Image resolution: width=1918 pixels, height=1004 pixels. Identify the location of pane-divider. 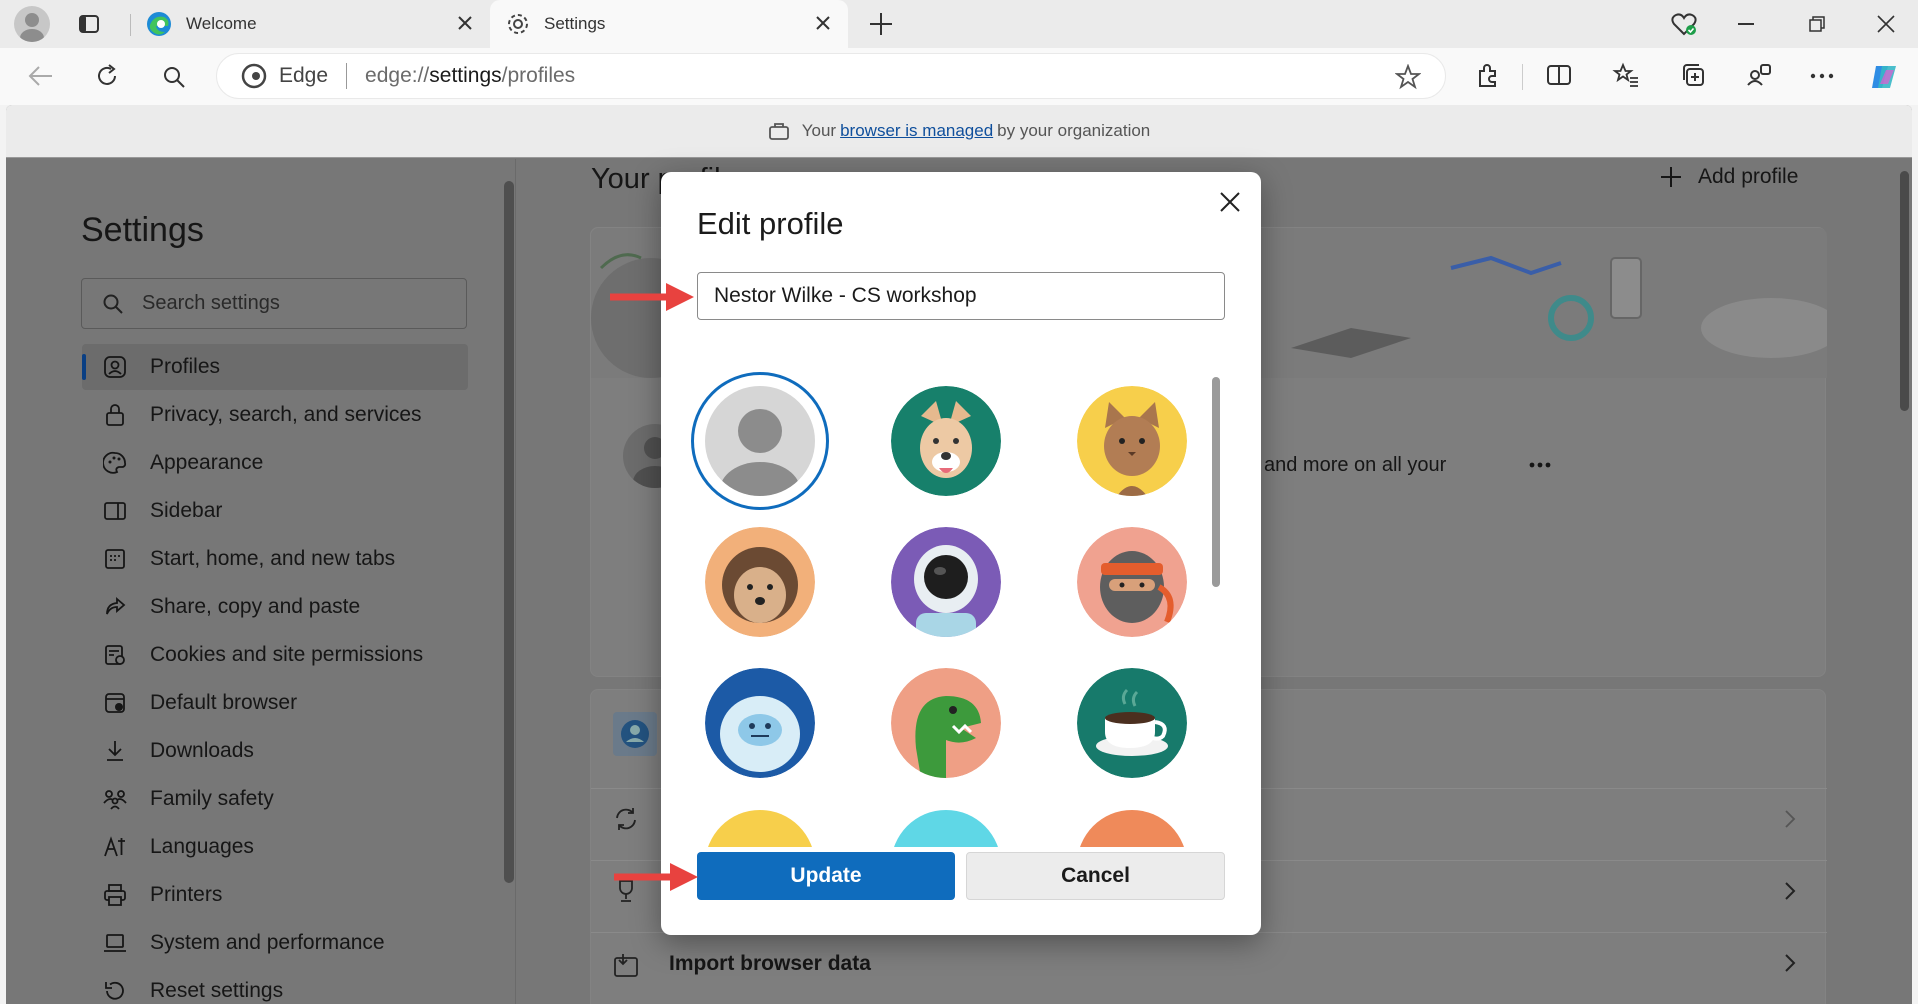
(515, 581).